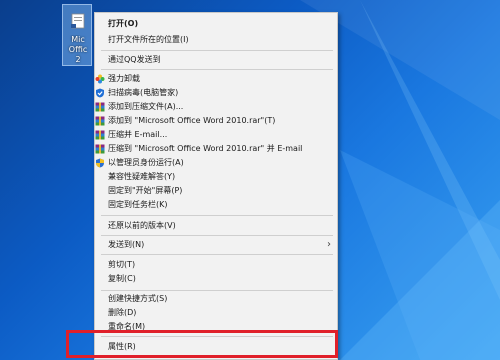 The width and height of the screenshot is (500, 360). I want to click on menu-item-label: 强力卸载, so click(124, 78).